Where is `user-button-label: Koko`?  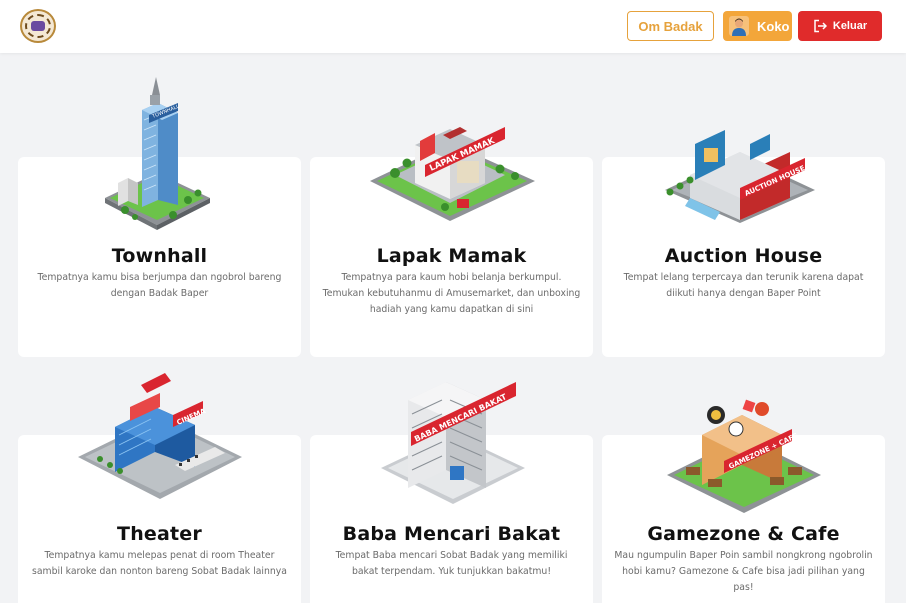
user-button-label: Koko is located at coordinates (773, 26).